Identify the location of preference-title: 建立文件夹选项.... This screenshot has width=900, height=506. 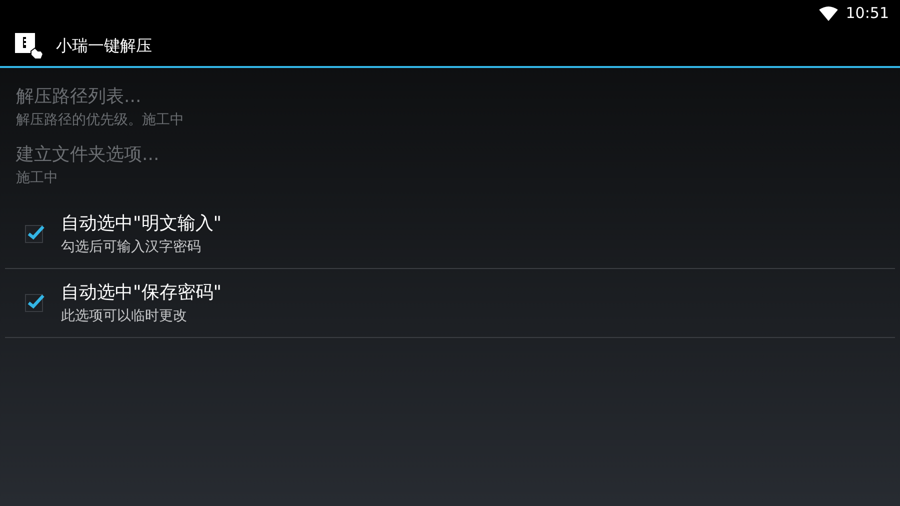
(88, 155).